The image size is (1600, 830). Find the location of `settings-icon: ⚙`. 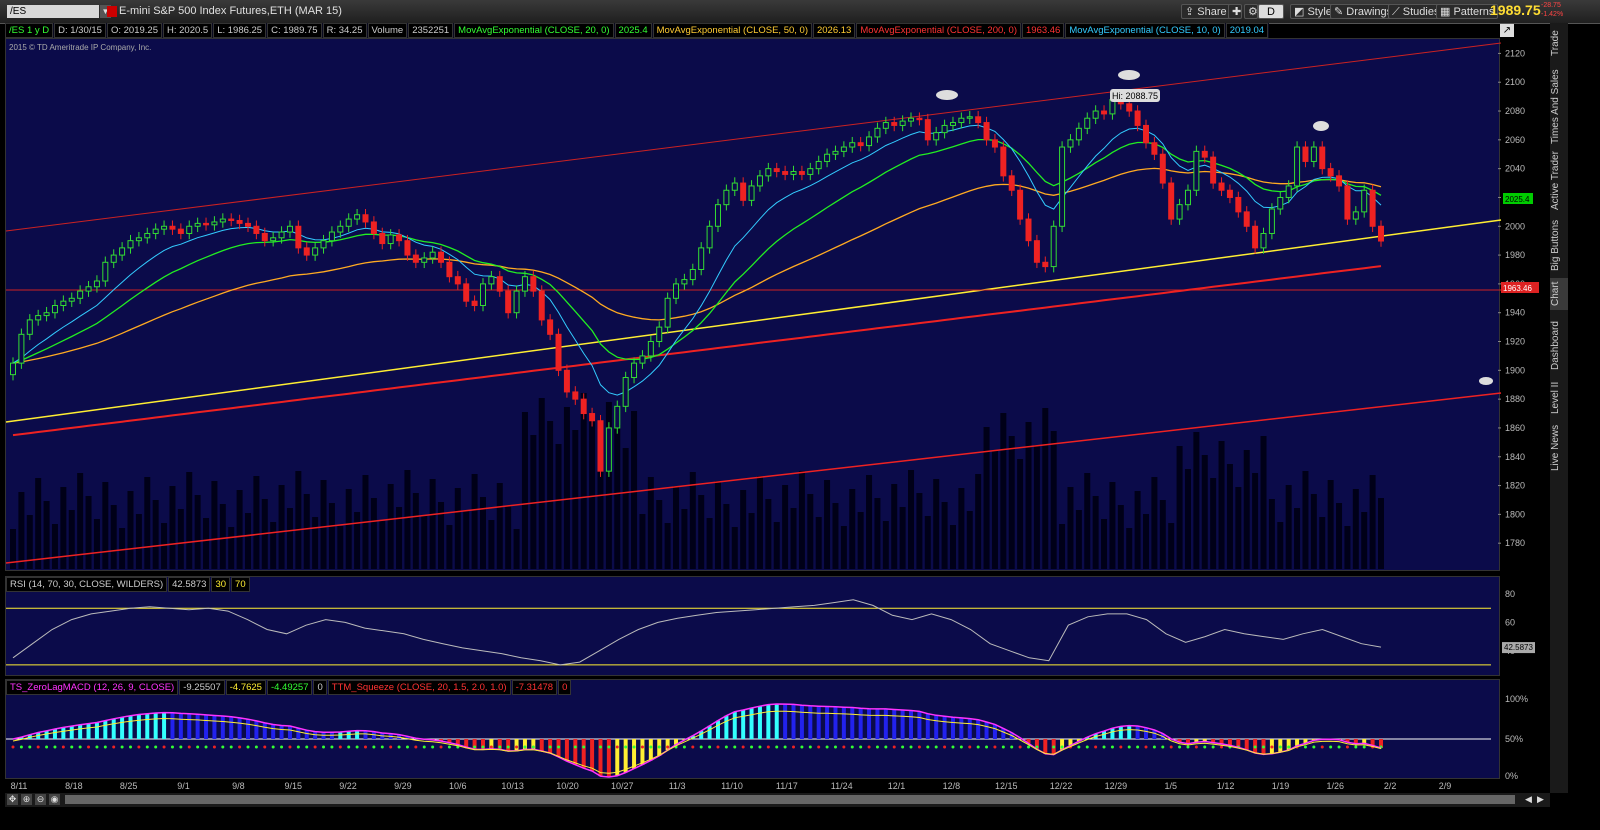

settings-icon: ⚙ is located at coordinates (1251, 11).